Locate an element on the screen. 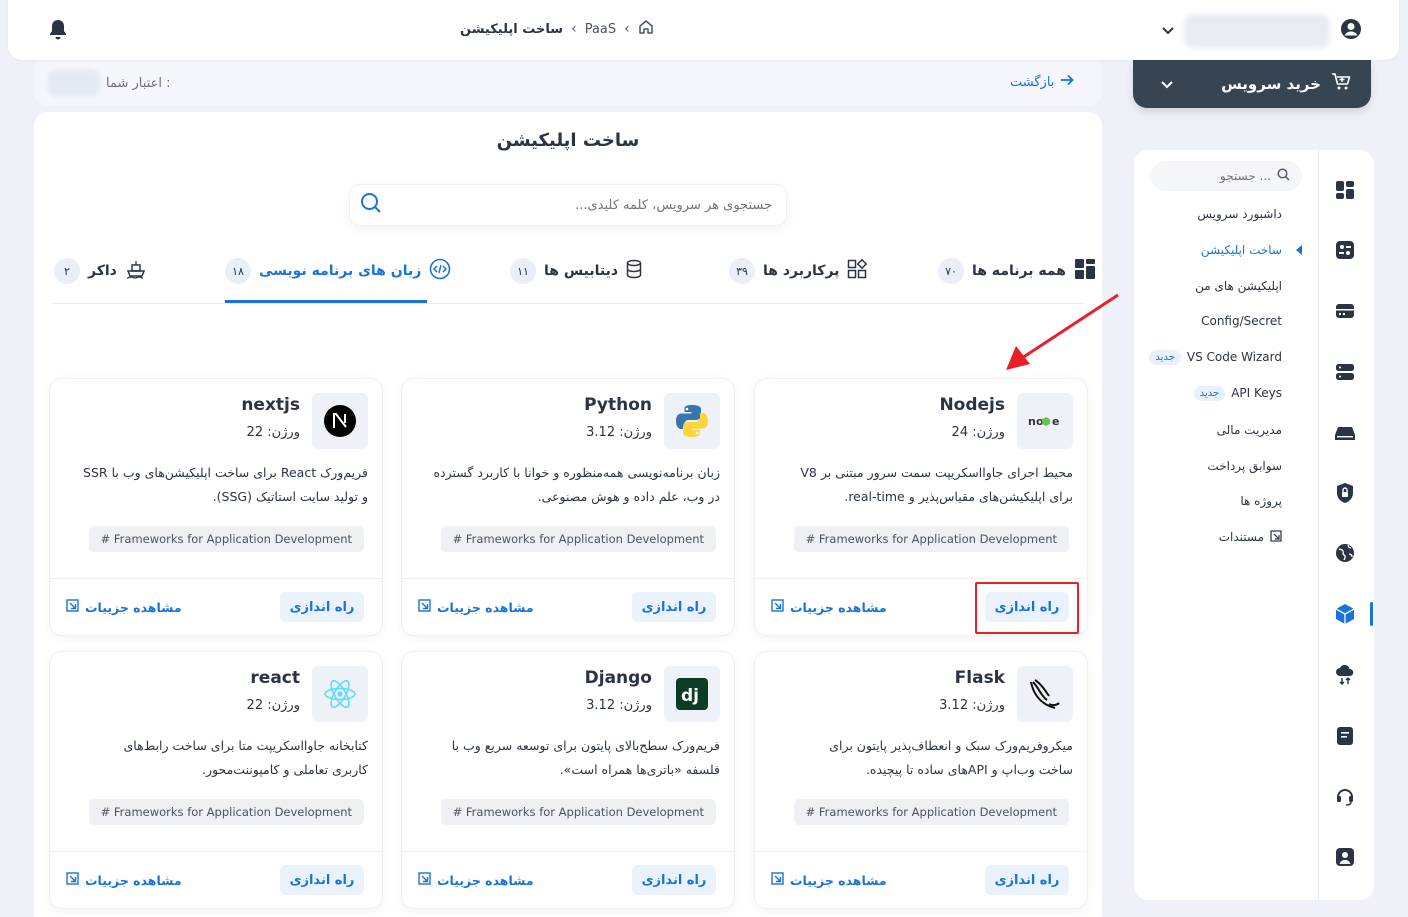 The height and width of the screenshot is (917, 1408). python-logo-icon is located at coordinates (692, 421).